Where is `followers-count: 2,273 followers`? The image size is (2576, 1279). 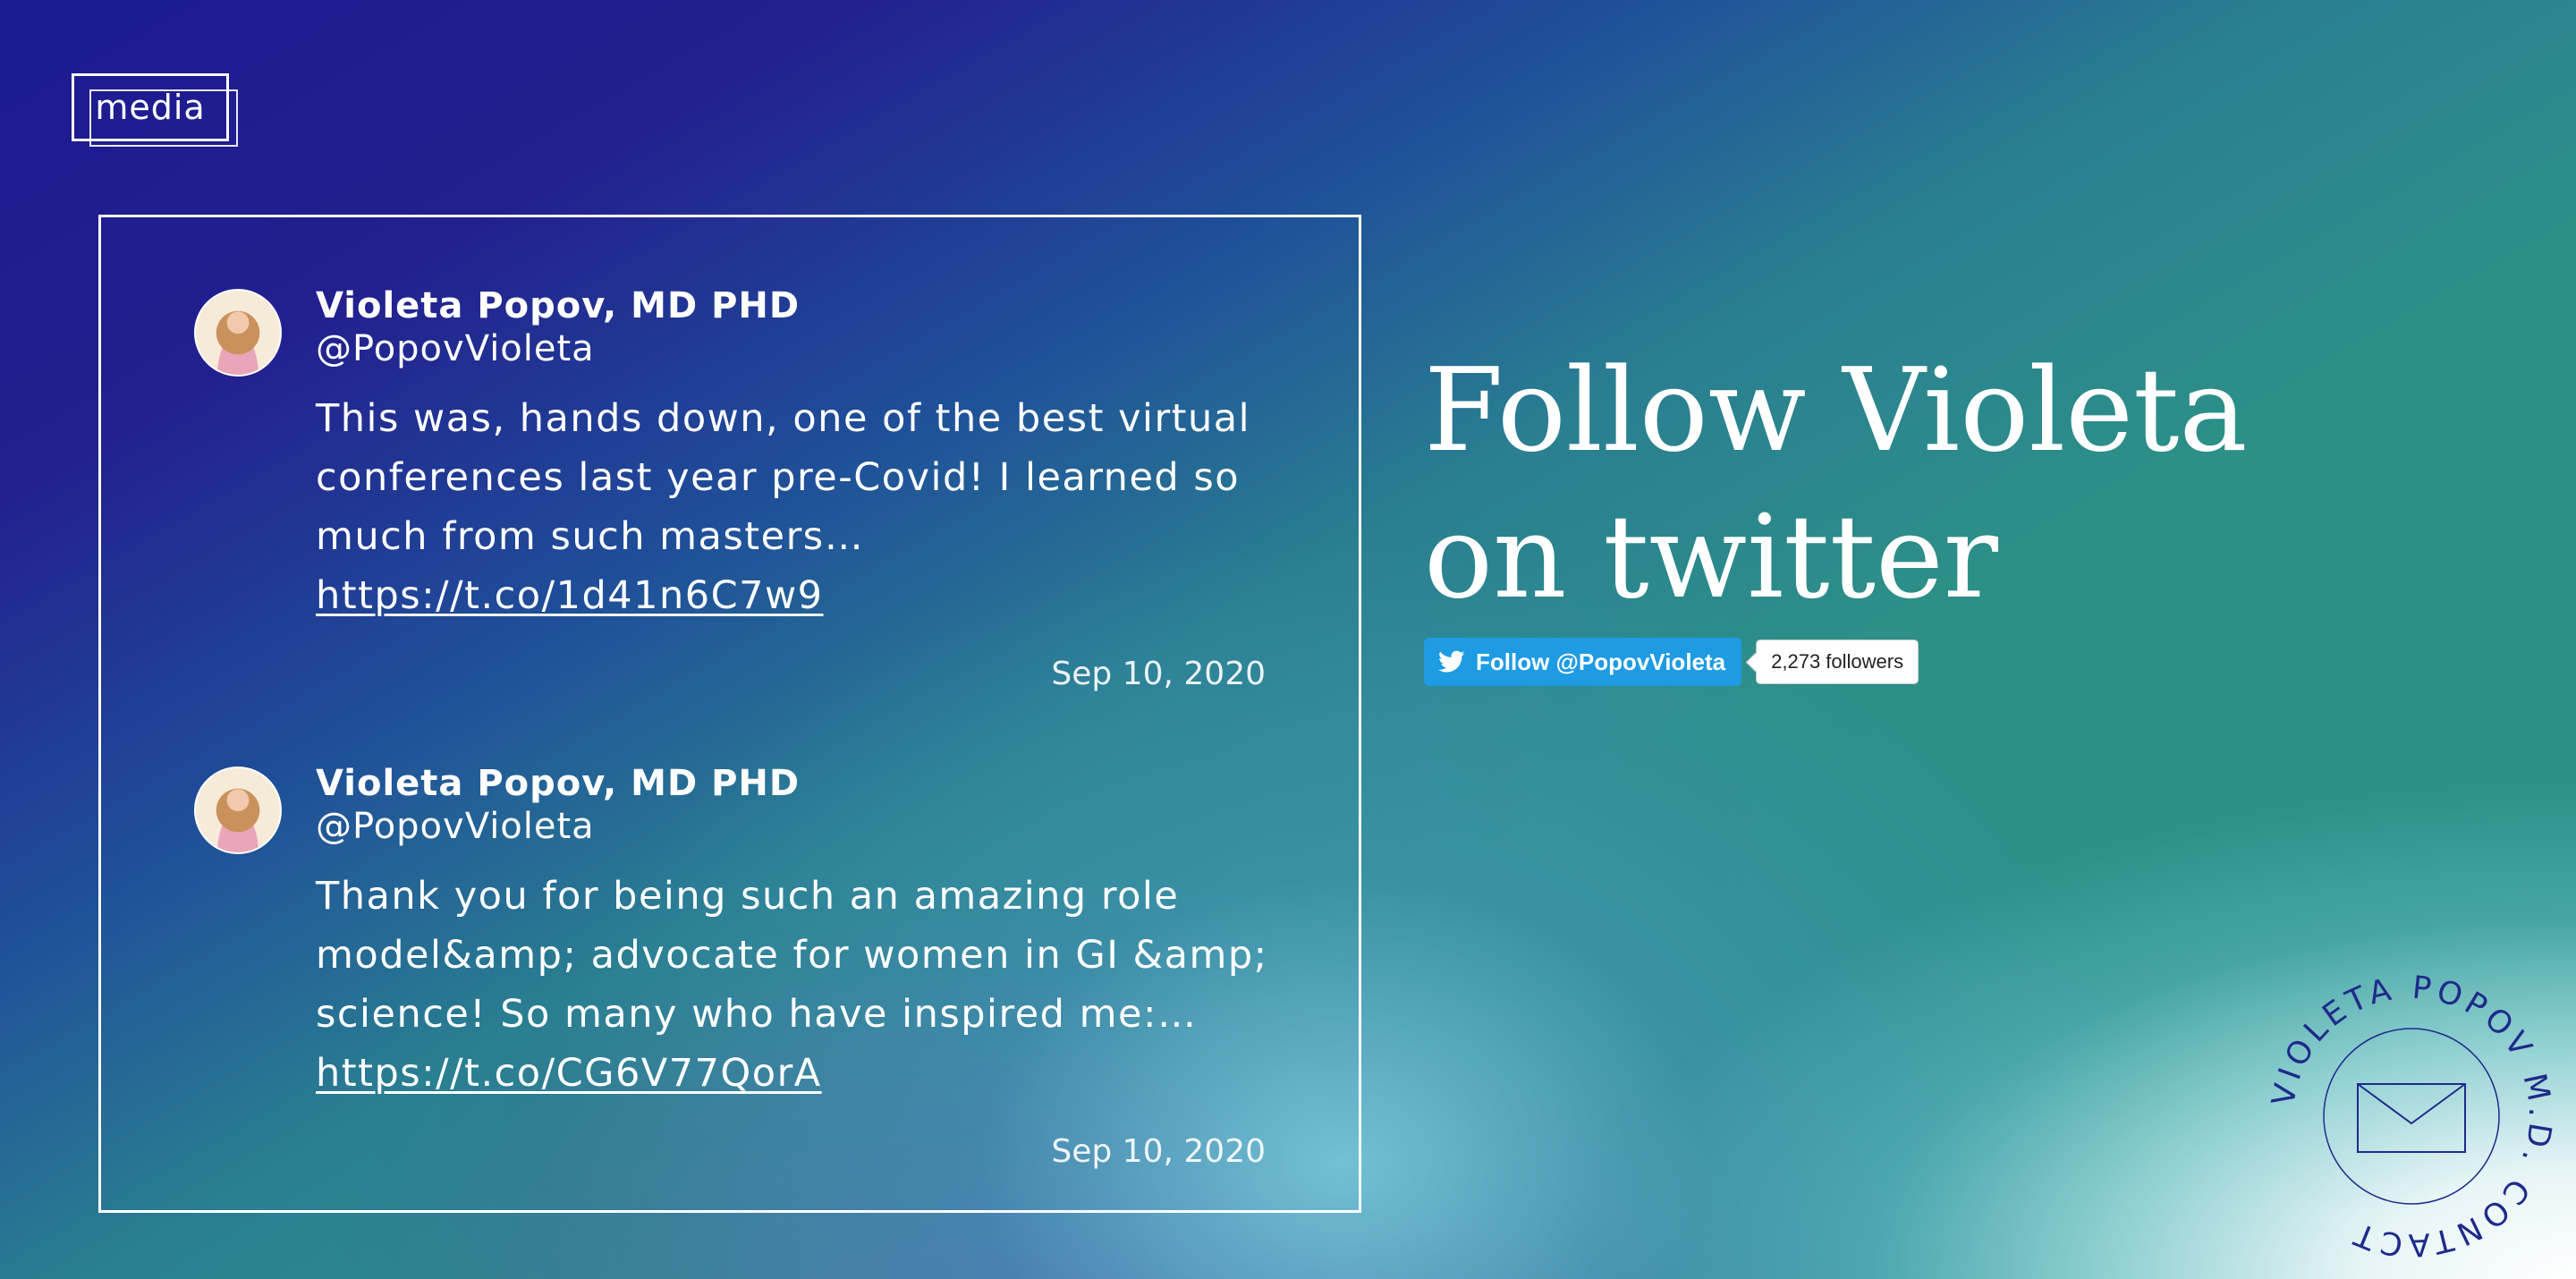 followers-count: 2,273 followers is located at coordinates (1837, 662).